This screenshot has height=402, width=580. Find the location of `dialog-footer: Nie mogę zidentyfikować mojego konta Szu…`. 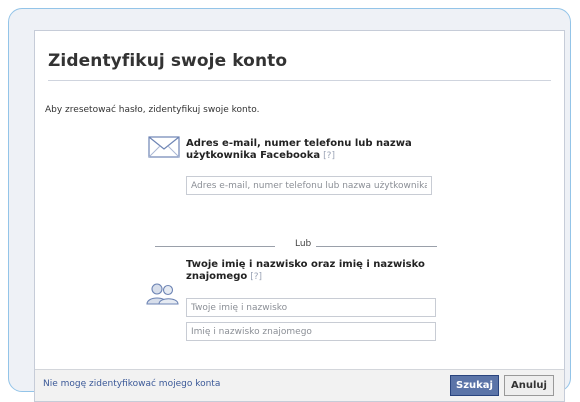

dialog-footer: Nie mogę zidentyfikować mojego konta Szu… is located at coordinates (299, 385).